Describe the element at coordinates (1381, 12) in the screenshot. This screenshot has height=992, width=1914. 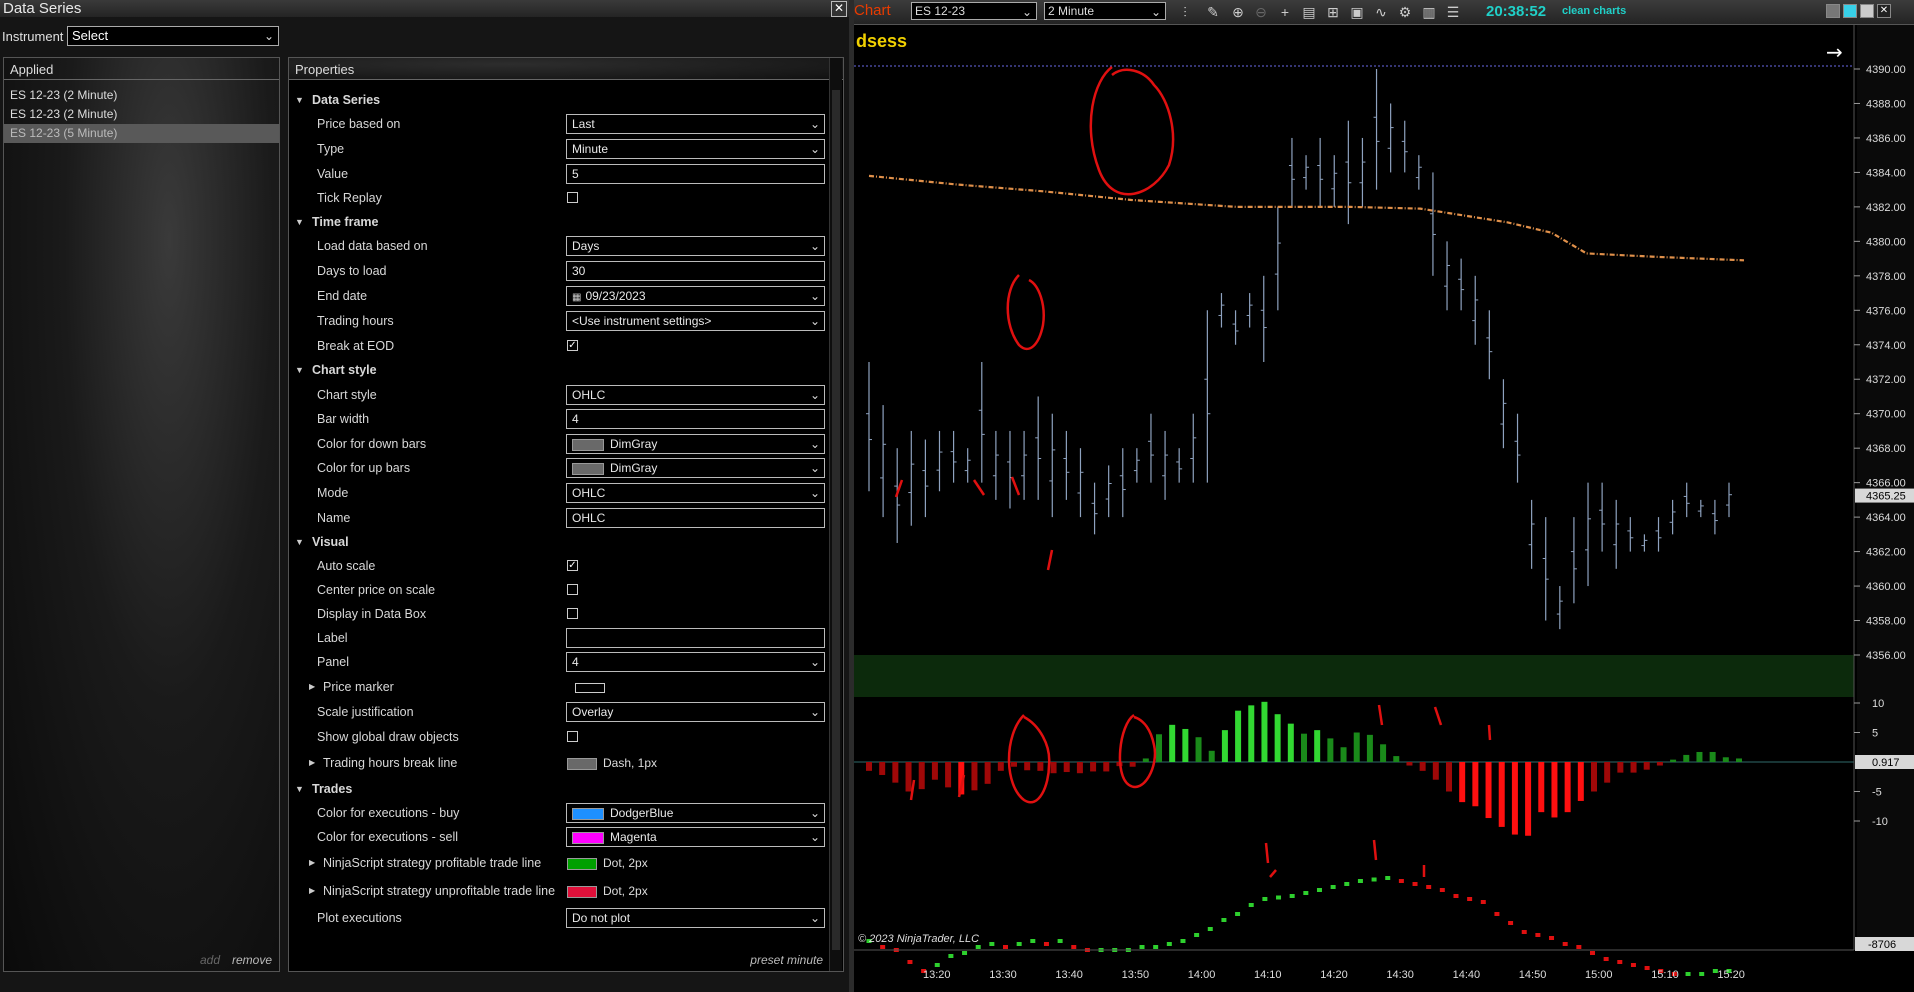
I see `indicators-icon: ∿` at that location.